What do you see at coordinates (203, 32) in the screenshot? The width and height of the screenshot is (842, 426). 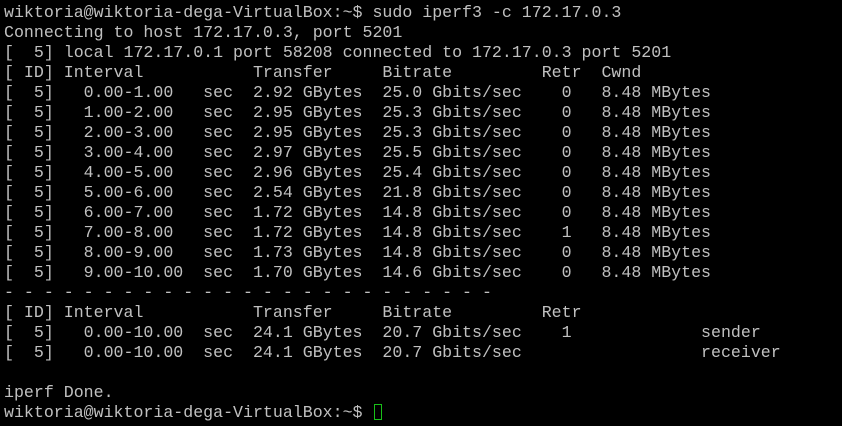 I see `terminal-line: Connecting to host 172.17.0.3, port 5201` at bounding box center [203, 32].